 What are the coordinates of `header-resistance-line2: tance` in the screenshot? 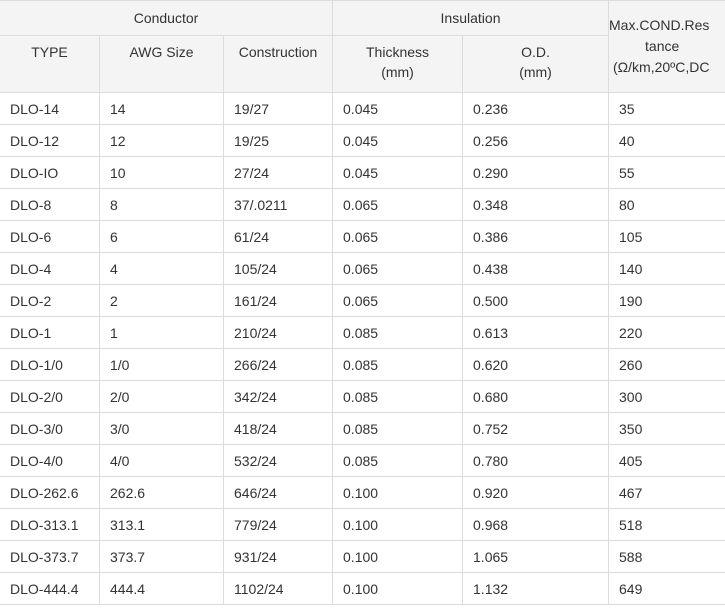 It's located at (662, 46).